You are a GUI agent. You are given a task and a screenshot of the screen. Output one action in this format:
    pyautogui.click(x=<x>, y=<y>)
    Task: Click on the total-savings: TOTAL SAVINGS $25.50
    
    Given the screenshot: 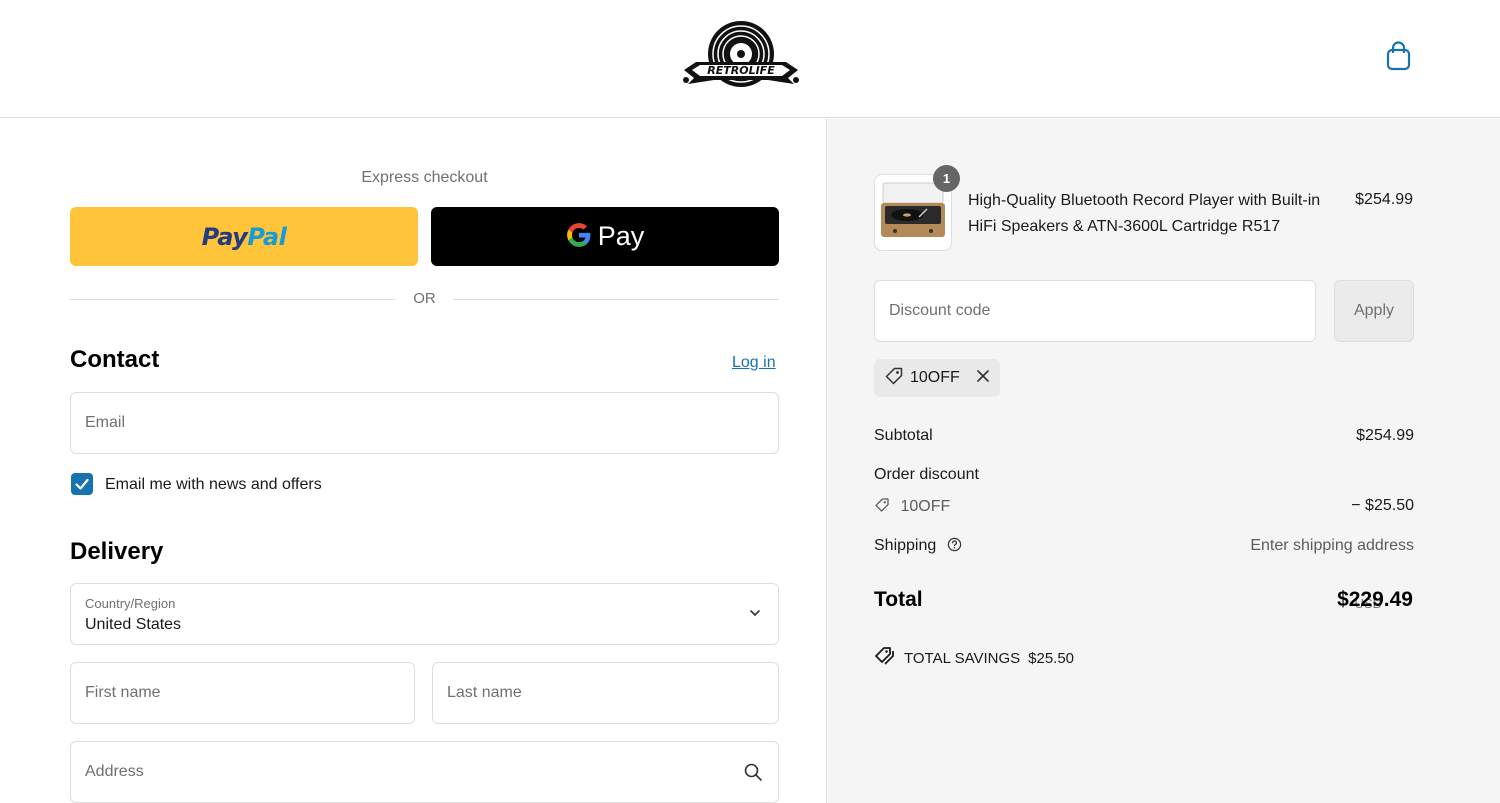 What is the action you would take?
    pyautogui.click(x=974, y=658)
    